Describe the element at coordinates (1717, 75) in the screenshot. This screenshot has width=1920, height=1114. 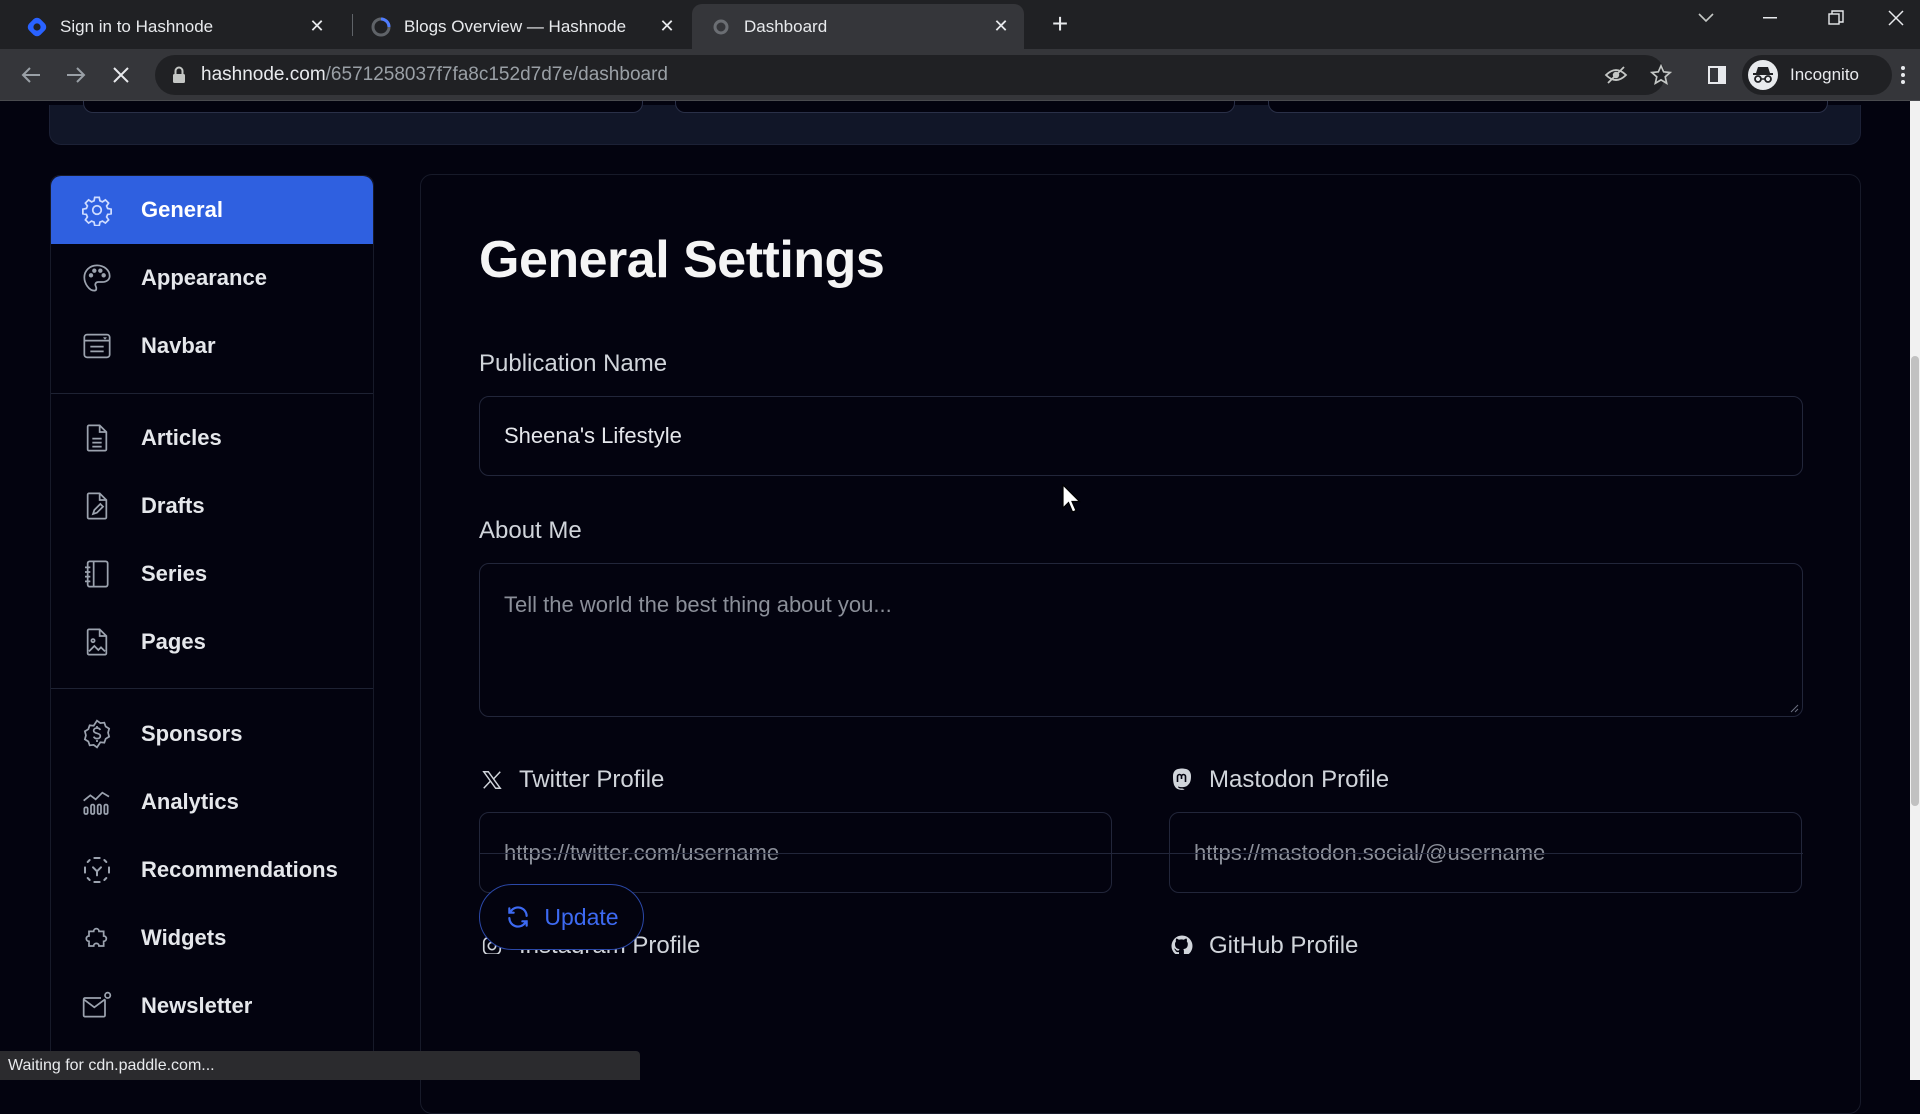
I see `side-panel-icon` at that location.